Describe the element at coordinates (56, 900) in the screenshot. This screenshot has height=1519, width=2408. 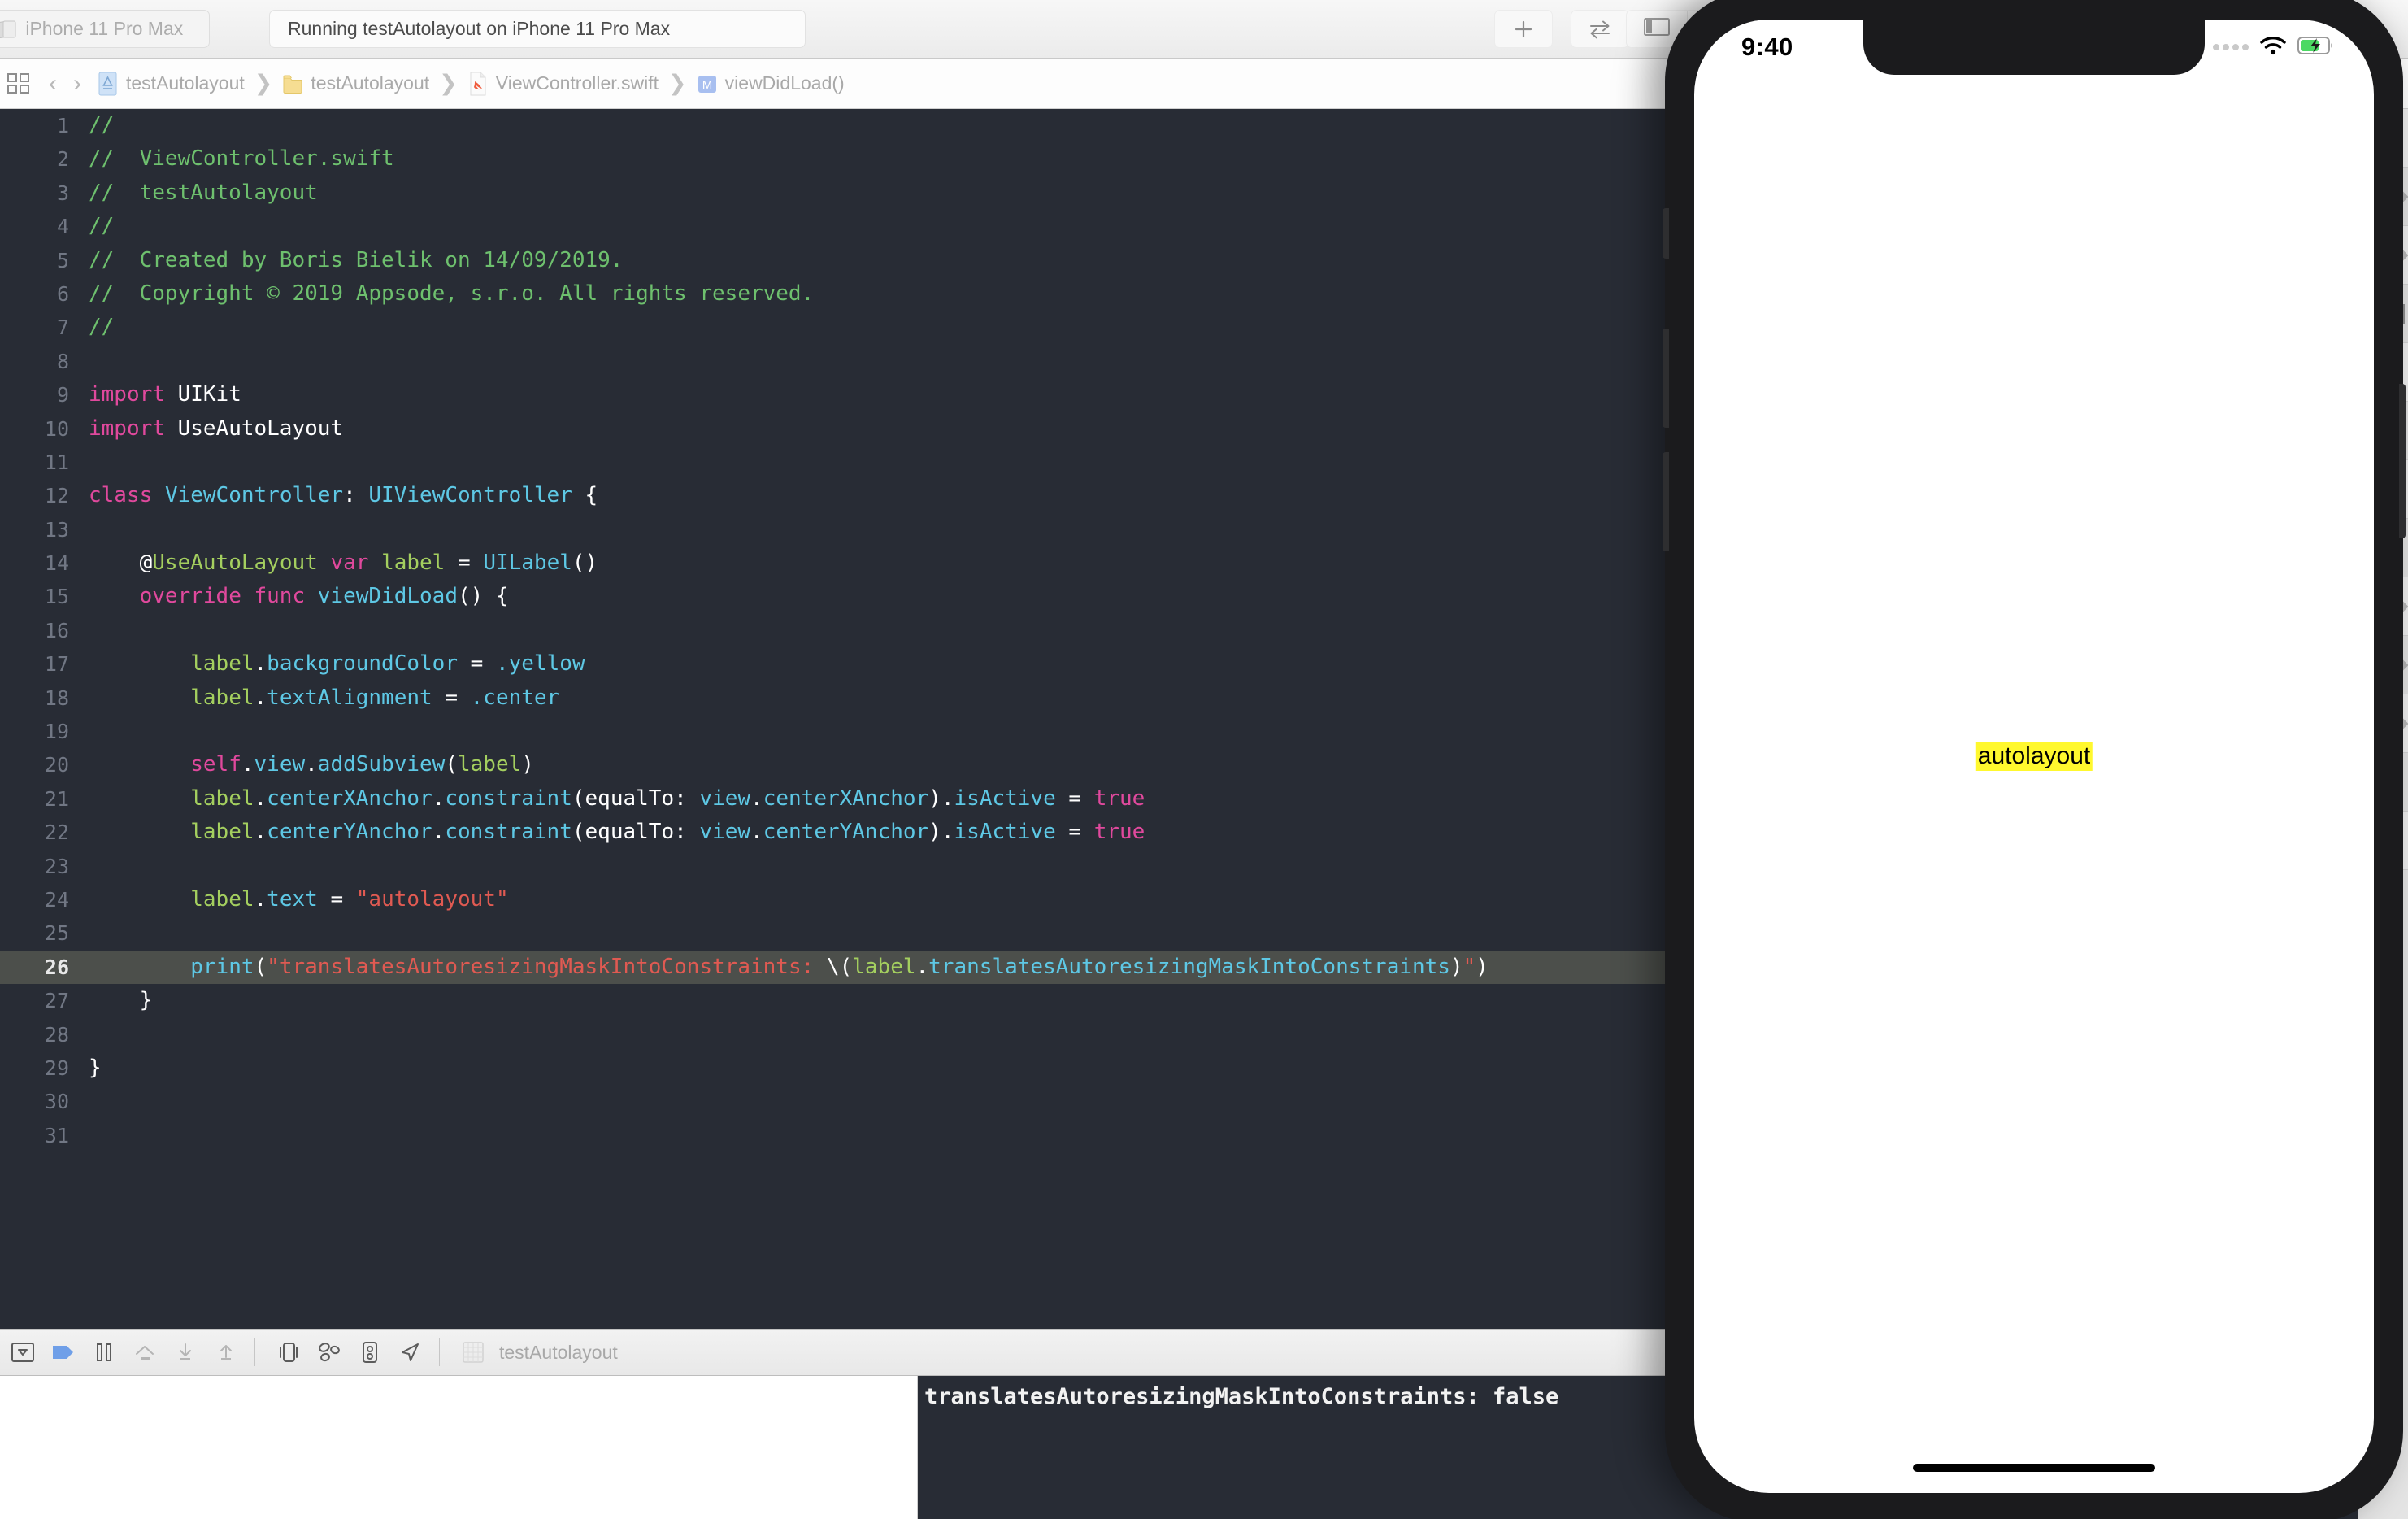
I see `line-number: 24` at that location.